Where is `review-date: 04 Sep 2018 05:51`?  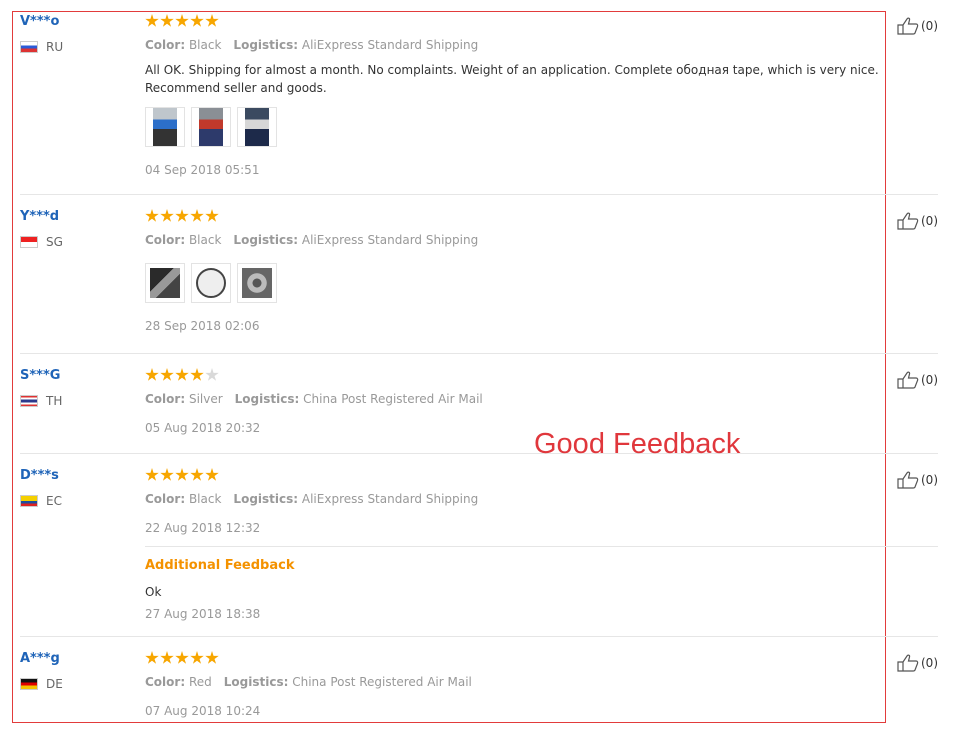 review-date: 04 Sep 2018 05:51 is located at coordinates (202, 170).